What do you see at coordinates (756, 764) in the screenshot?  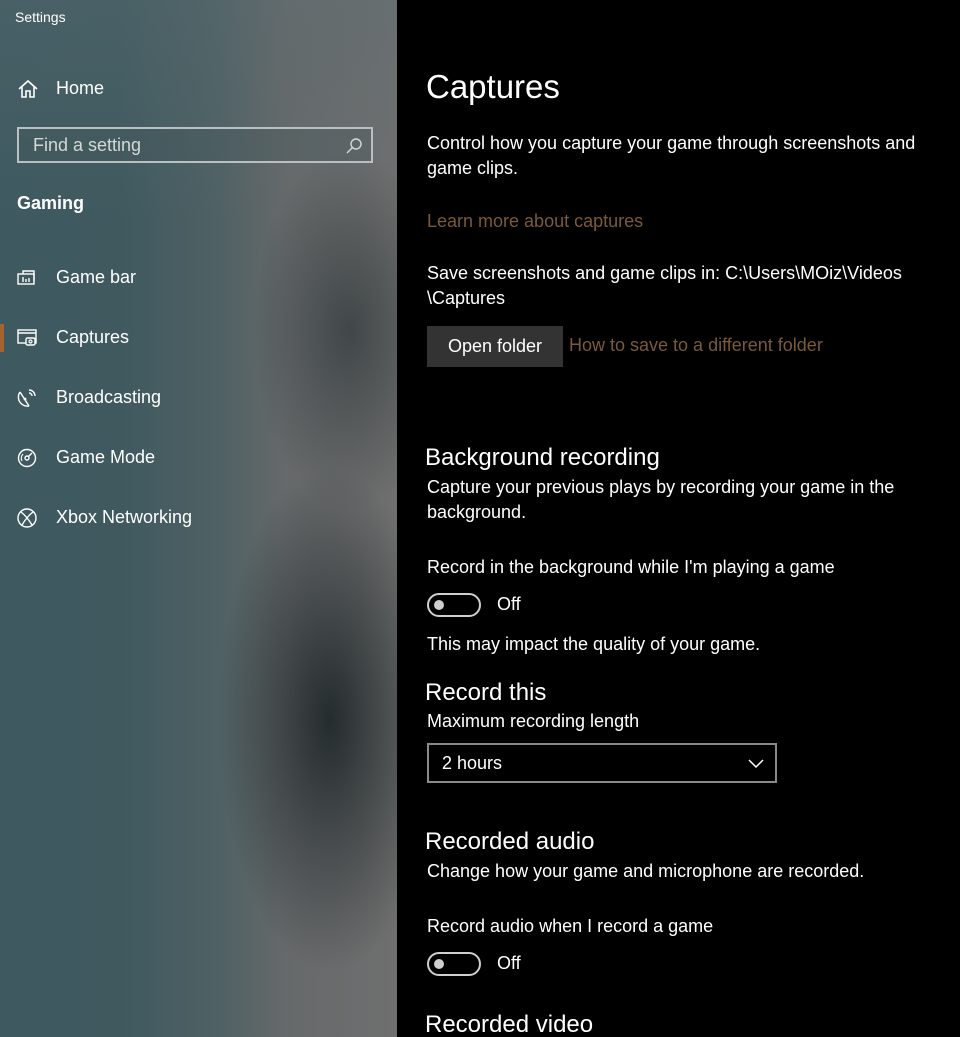 I see `chevron-down-icon` at bounding box center [756, 764].